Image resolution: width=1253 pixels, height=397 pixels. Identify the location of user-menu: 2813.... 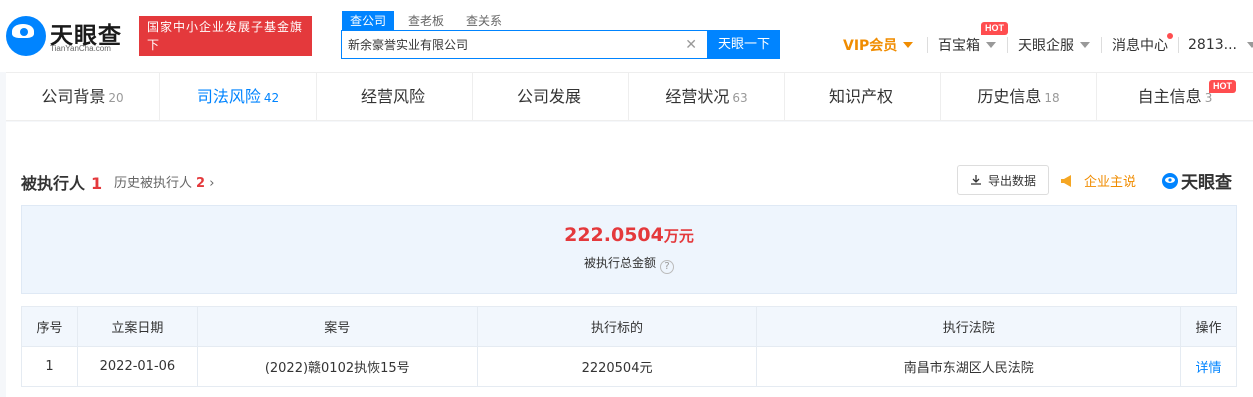
(1220, 45).